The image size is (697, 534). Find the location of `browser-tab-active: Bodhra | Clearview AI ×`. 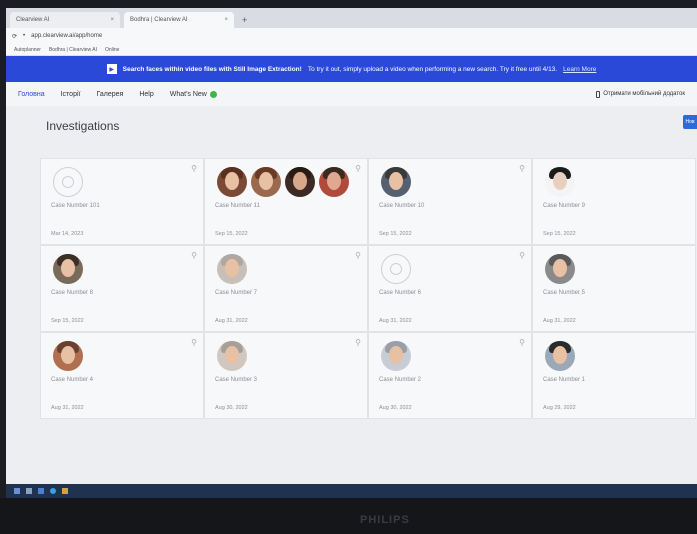

browser-tab-active: Bodhra | Clearview AI × is located at coordinates (179, 20).